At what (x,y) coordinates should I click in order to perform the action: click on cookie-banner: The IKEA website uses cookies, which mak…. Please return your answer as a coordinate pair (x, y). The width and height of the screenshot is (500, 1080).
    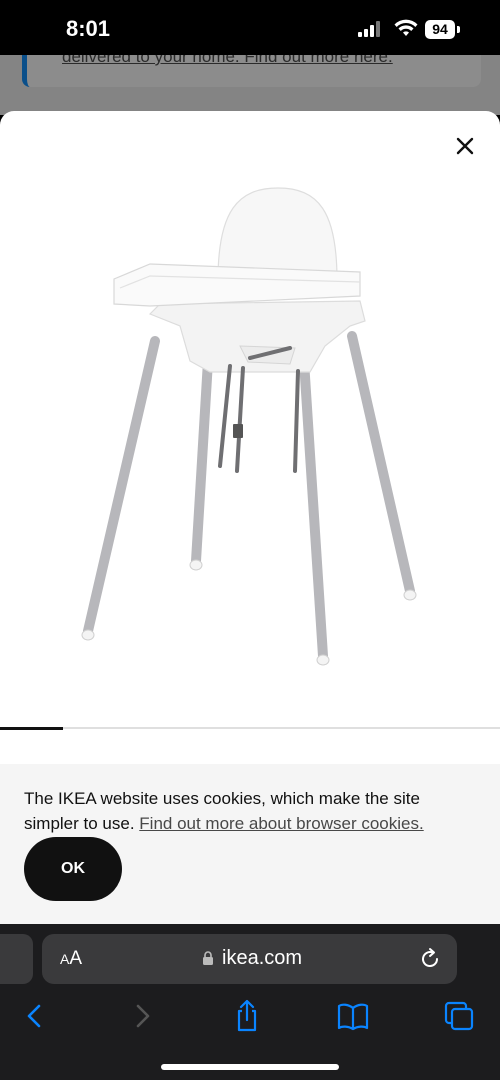
    Looking at the image, I should click on (250, 844).